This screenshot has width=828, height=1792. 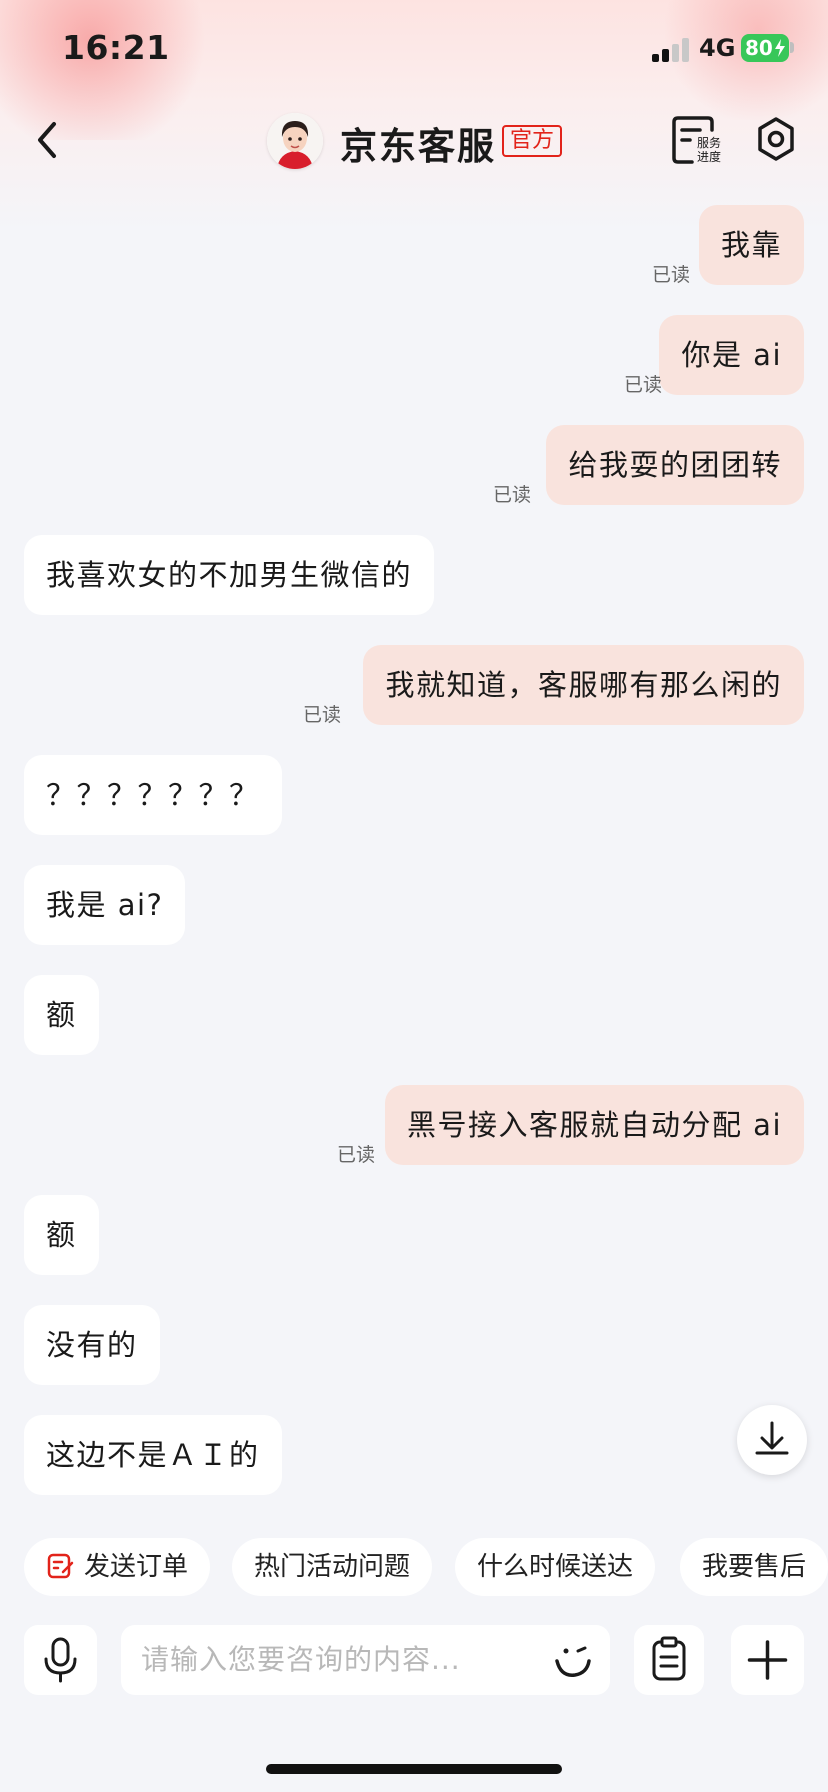 What do you see at coordinates (717, 48) in the screenshot?
I see `network-type: 4G` at bounding box center [717, 48].